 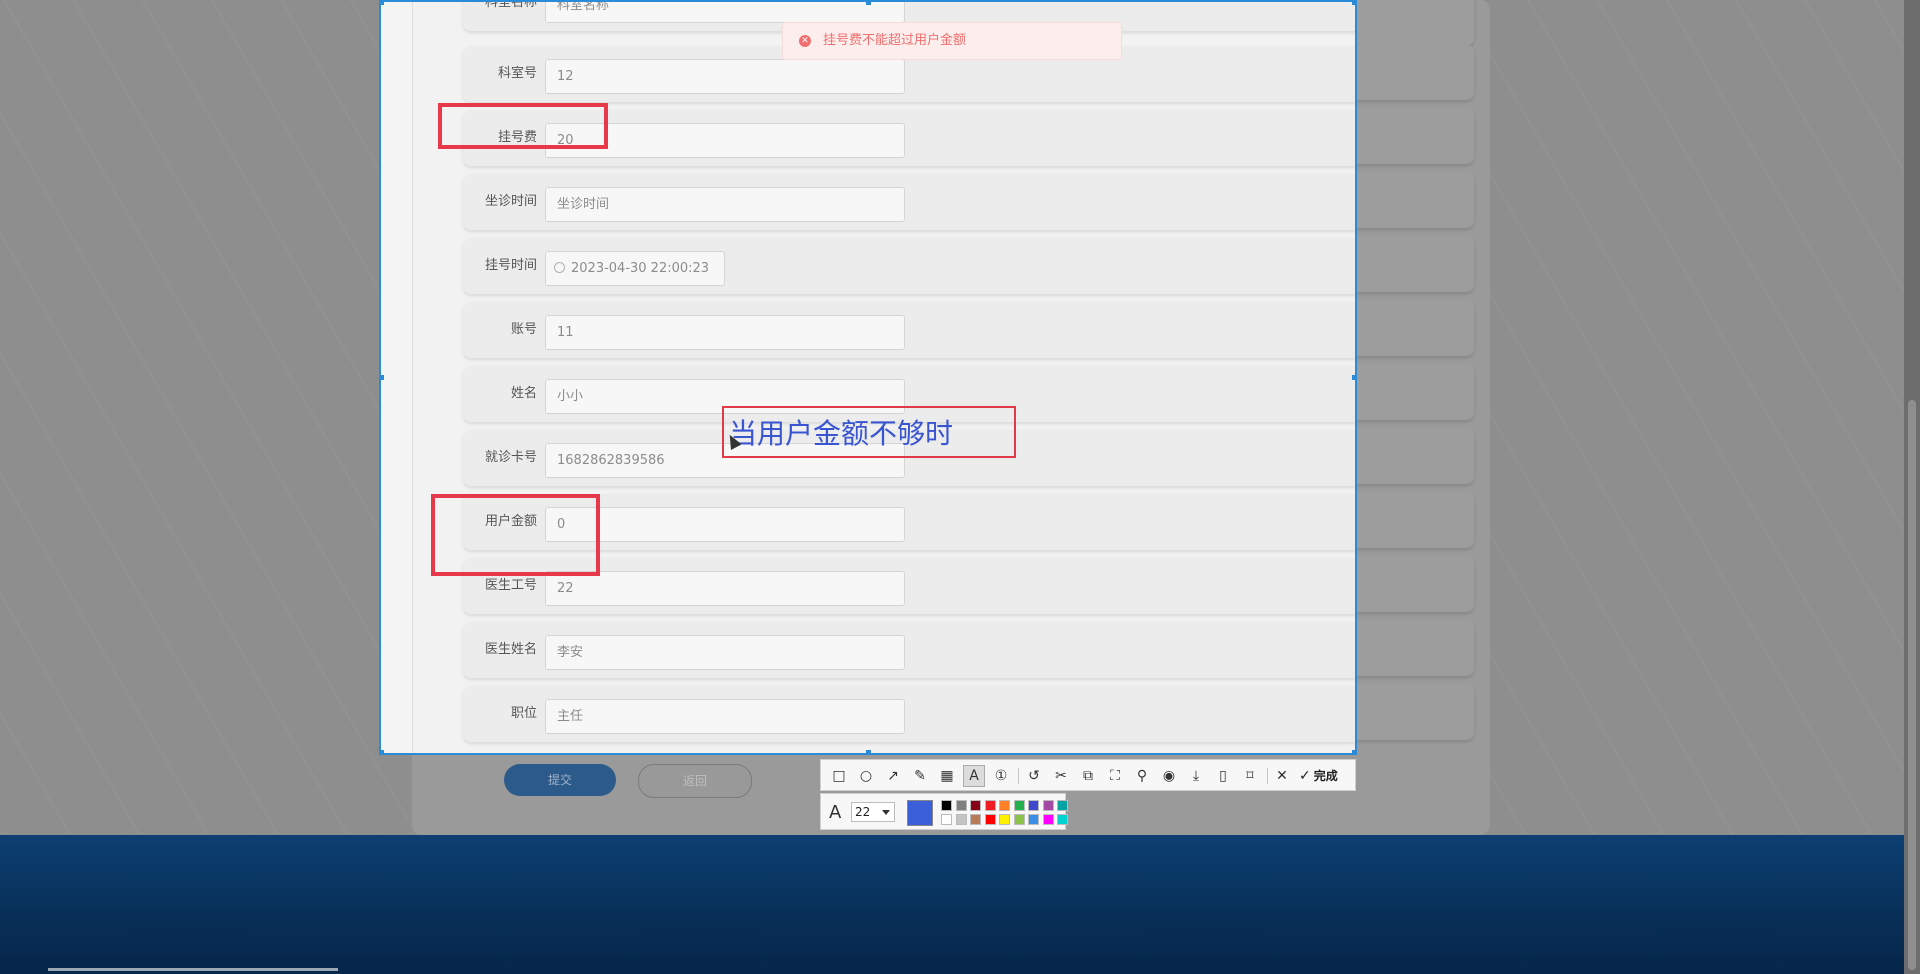 I want to click on position-input: 主任, so click(x=725, y=716).